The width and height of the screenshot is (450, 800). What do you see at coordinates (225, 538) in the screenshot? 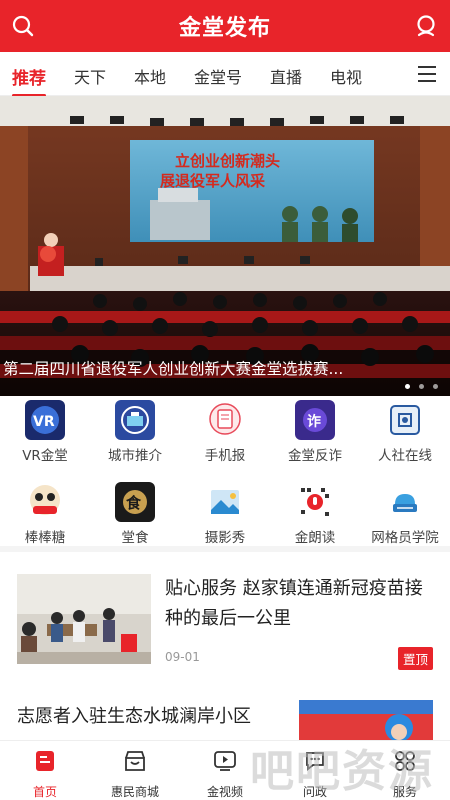
I see `grid-label: 摄影秀` at bounding box center [225, 538].